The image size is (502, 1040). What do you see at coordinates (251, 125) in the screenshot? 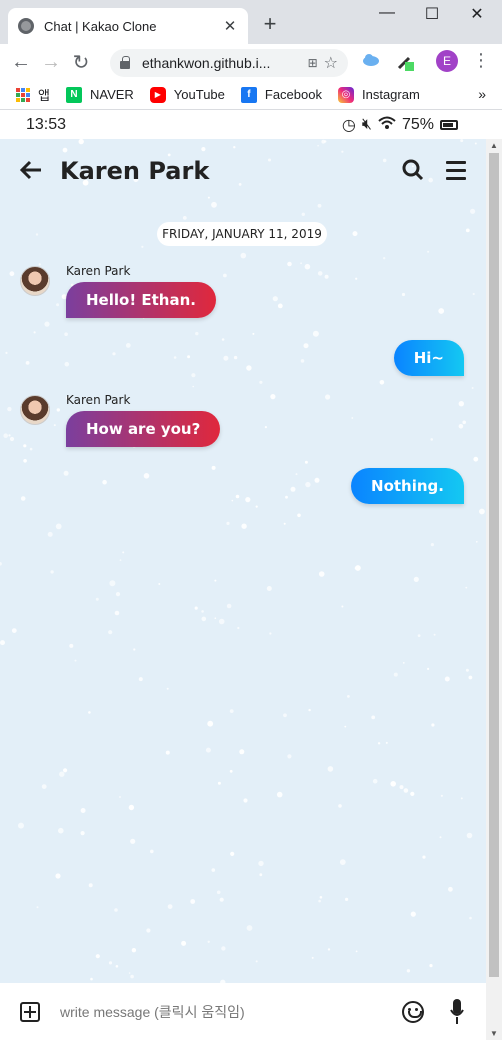
I see `phone-status-bar: 13:53 ◷ 🔇︎ 75%` at bounding box center [251, 125].